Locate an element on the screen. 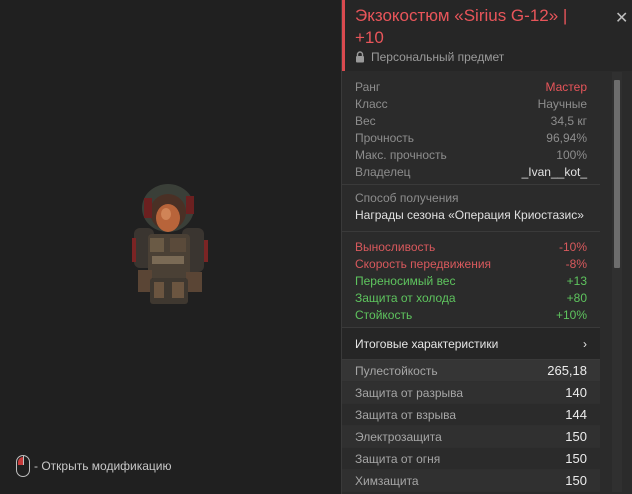  resist-key: Электрозащита is located at coordinates (398, 436).